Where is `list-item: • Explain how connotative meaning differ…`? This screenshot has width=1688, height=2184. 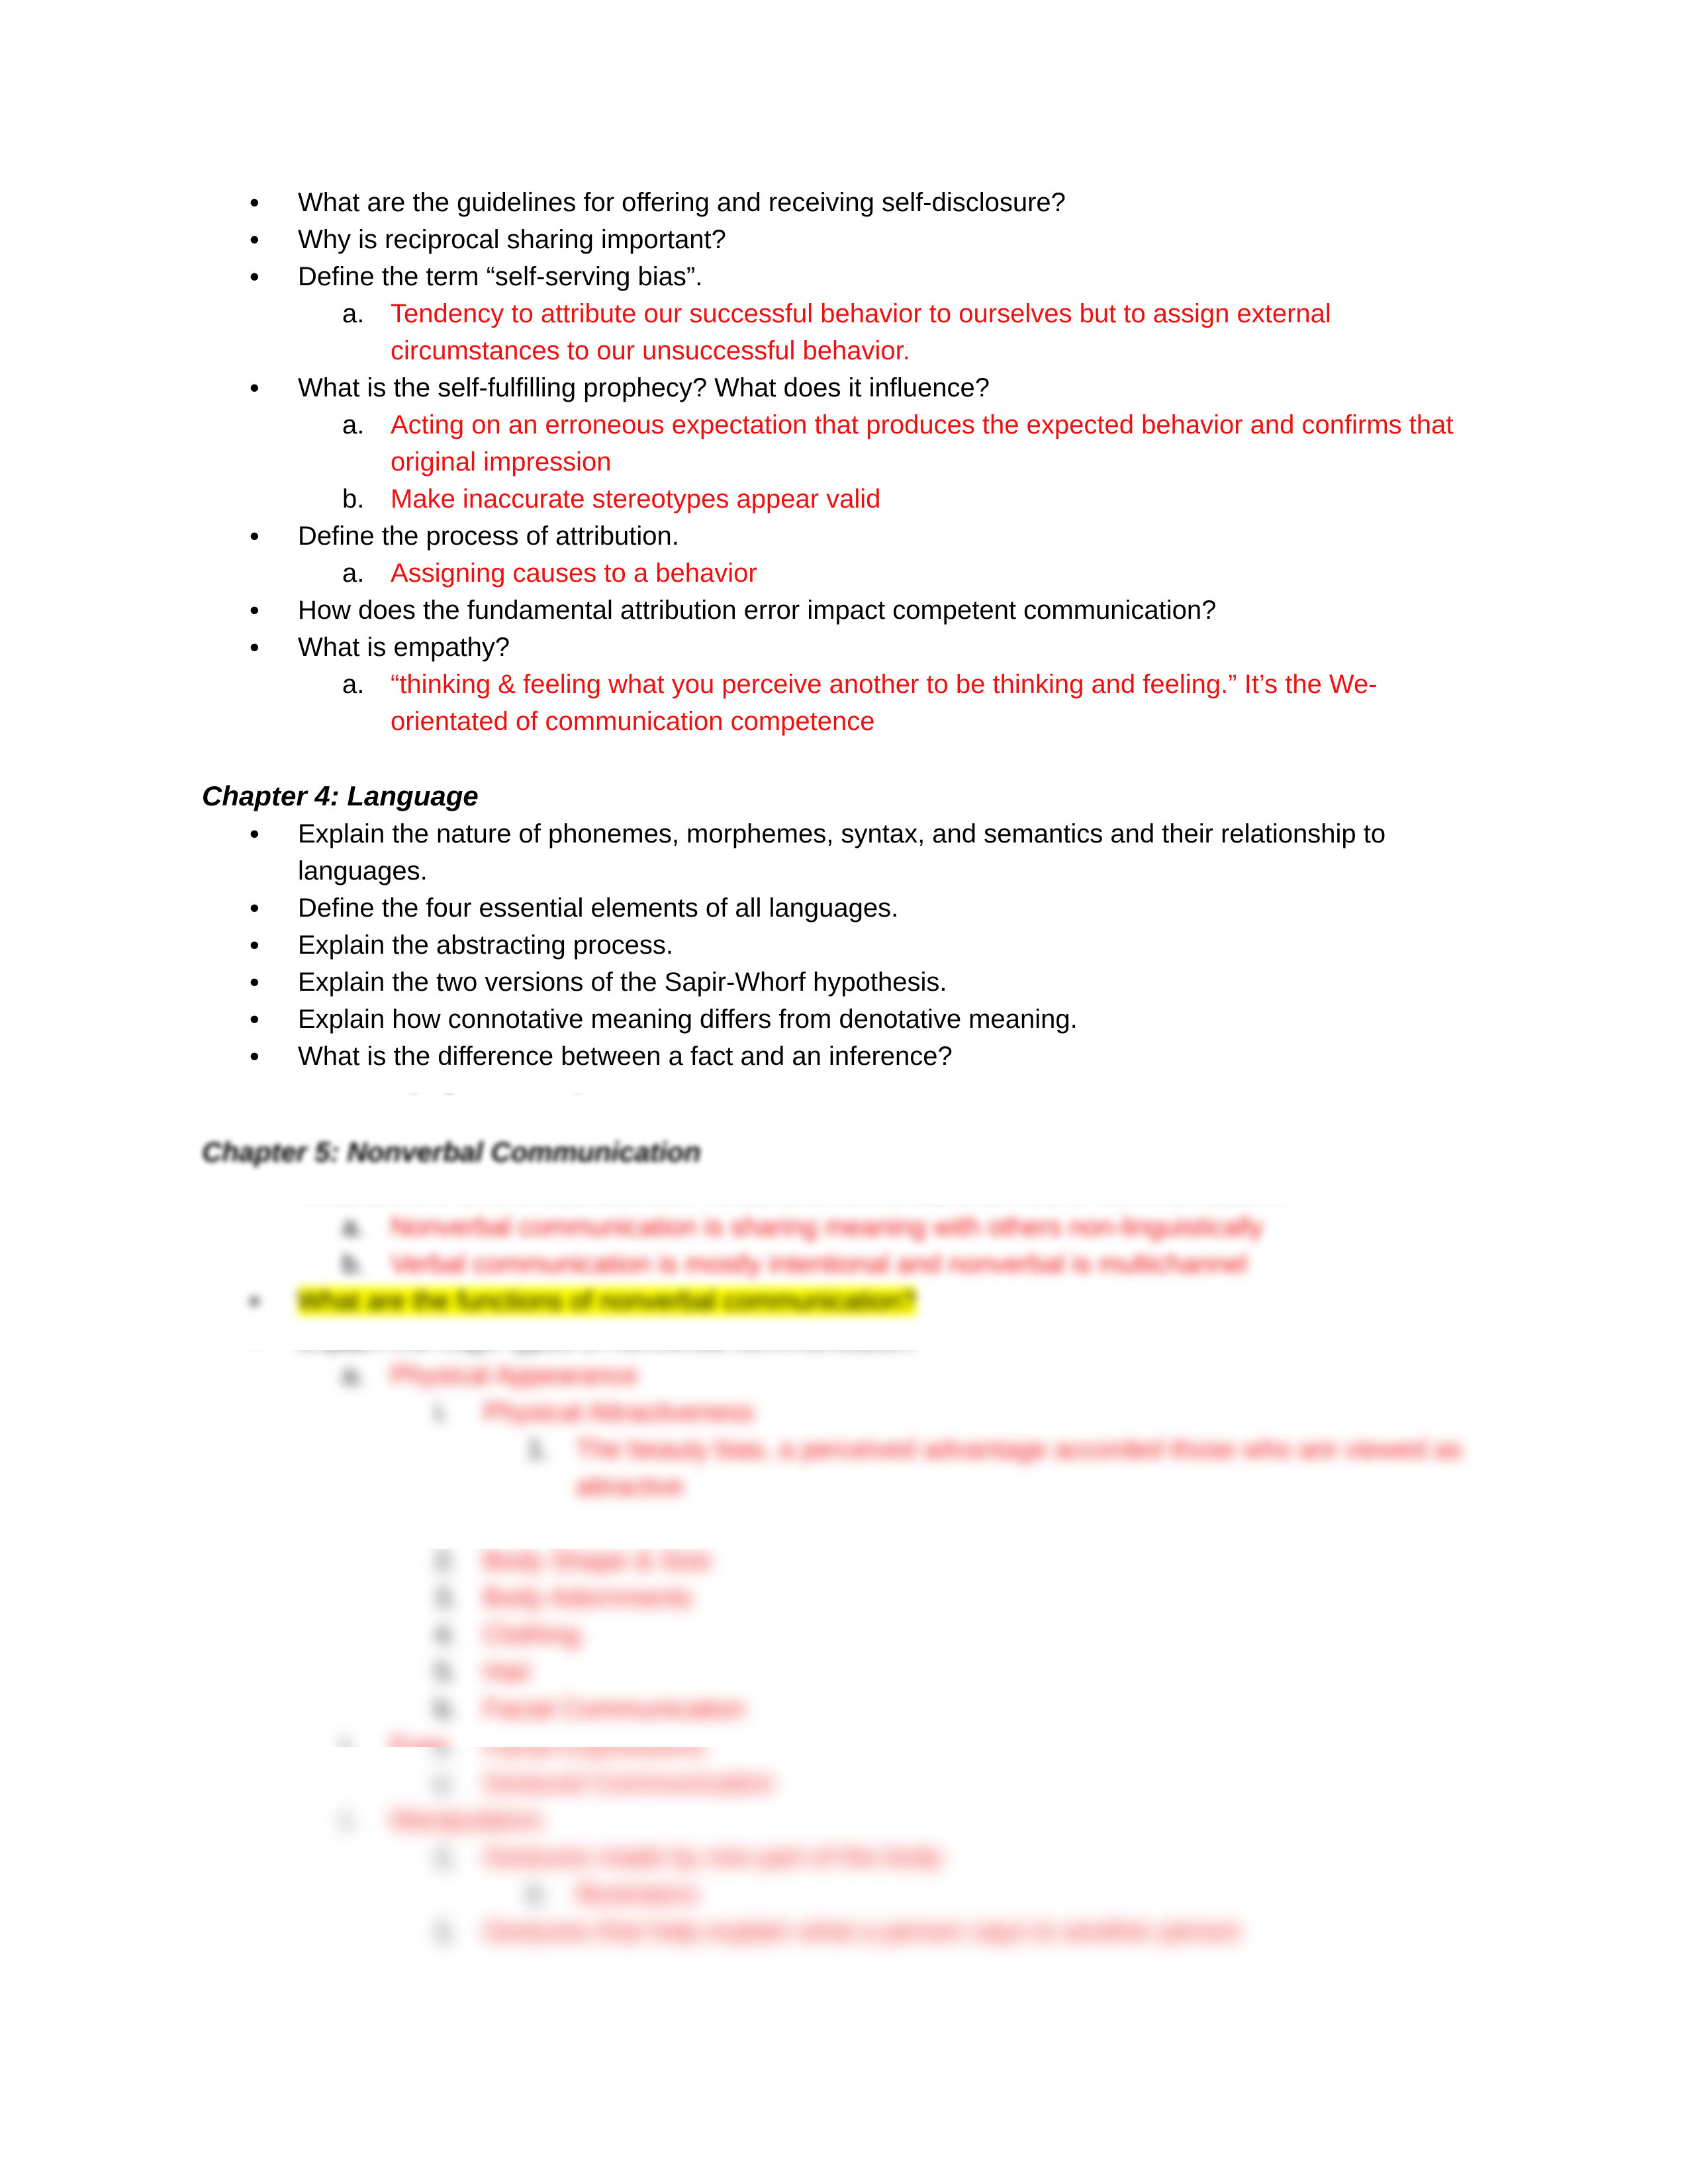
list-item: • Explain how connotative meaning differ… is located at coordinates (840, 1020).